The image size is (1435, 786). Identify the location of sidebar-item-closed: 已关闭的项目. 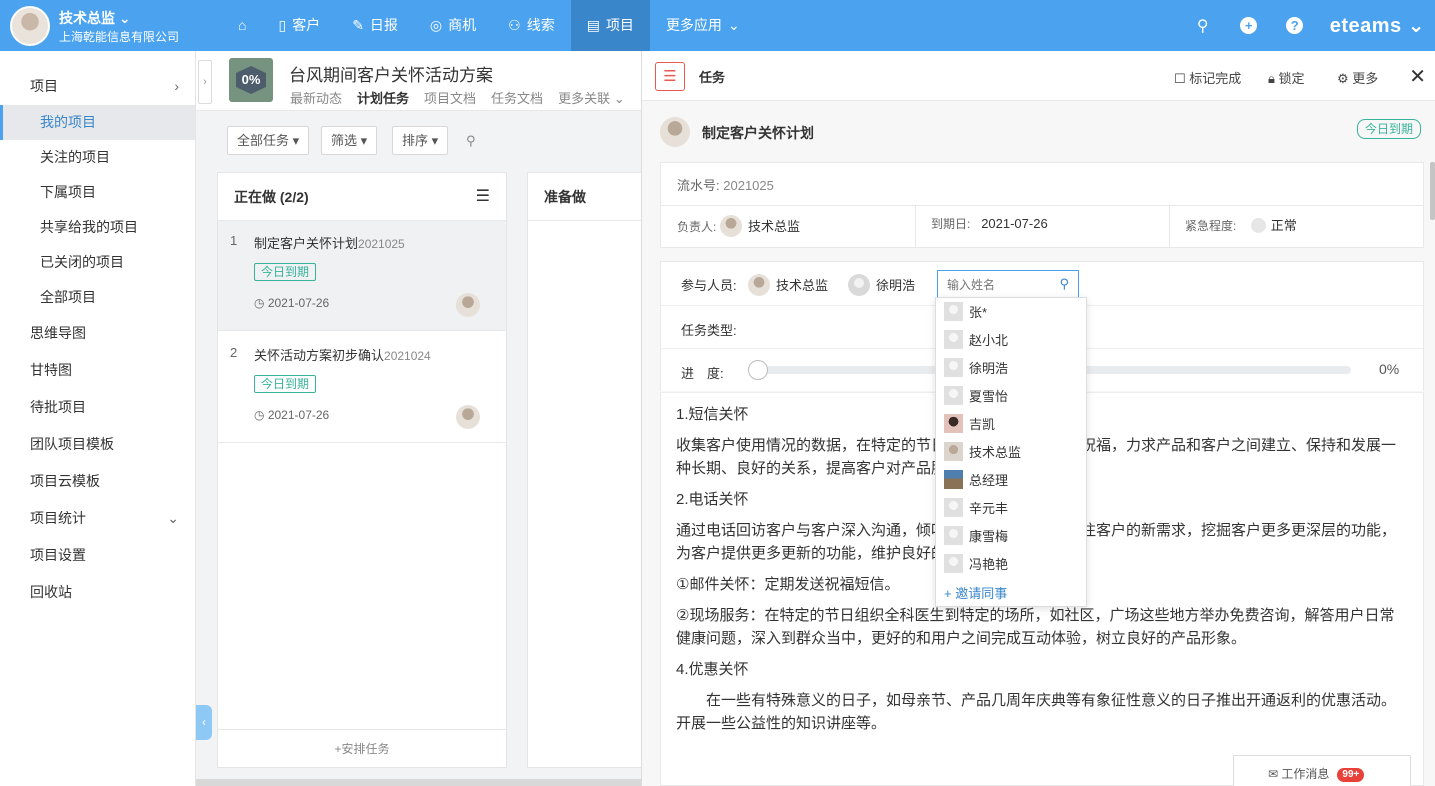
(97, 262).